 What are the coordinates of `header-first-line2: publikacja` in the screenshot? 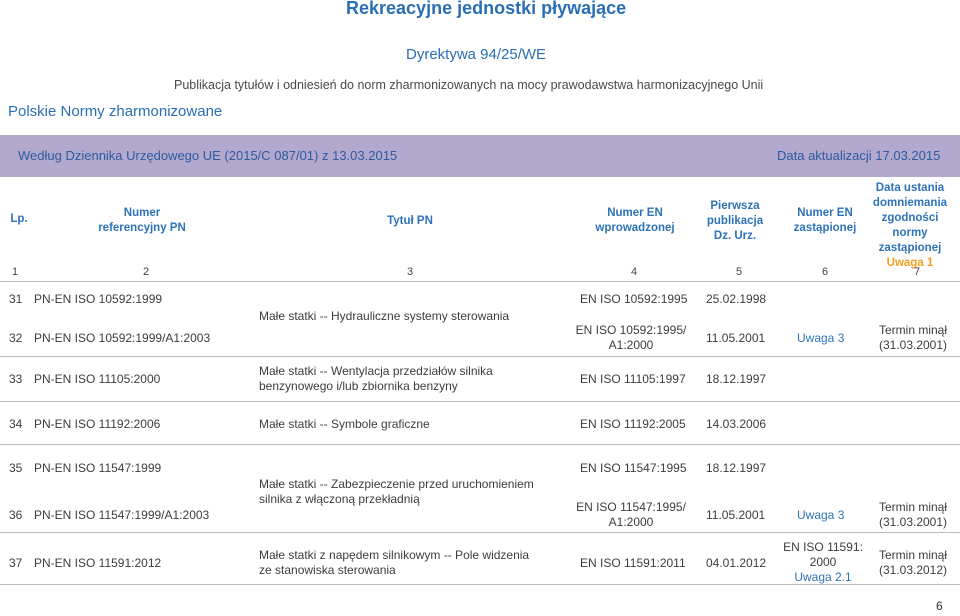 It's located at (735, 221).